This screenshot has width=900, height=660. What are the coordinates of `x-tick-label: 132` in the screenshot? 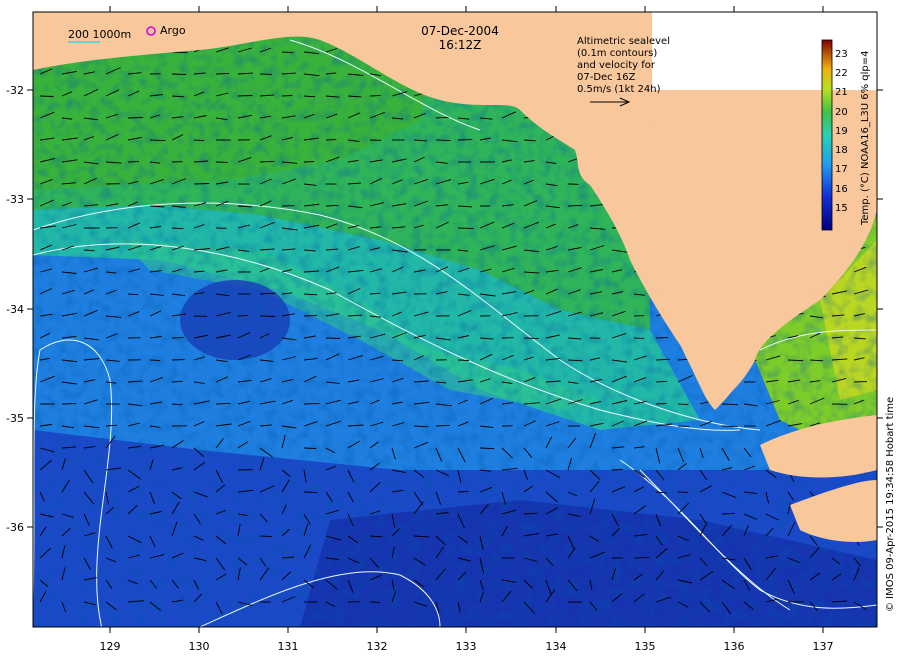 It's located at (377, 646).